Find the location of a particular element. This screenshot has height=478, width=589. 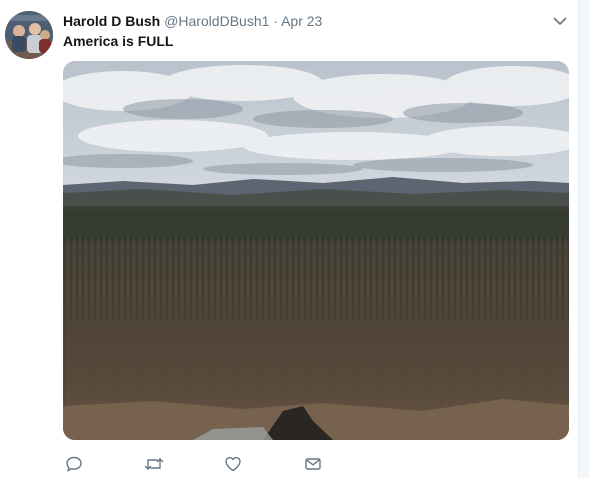

tweet-header: Harold D Bush @HaroldDBush1 · Apr 23 is located at coordinates (192, 21).